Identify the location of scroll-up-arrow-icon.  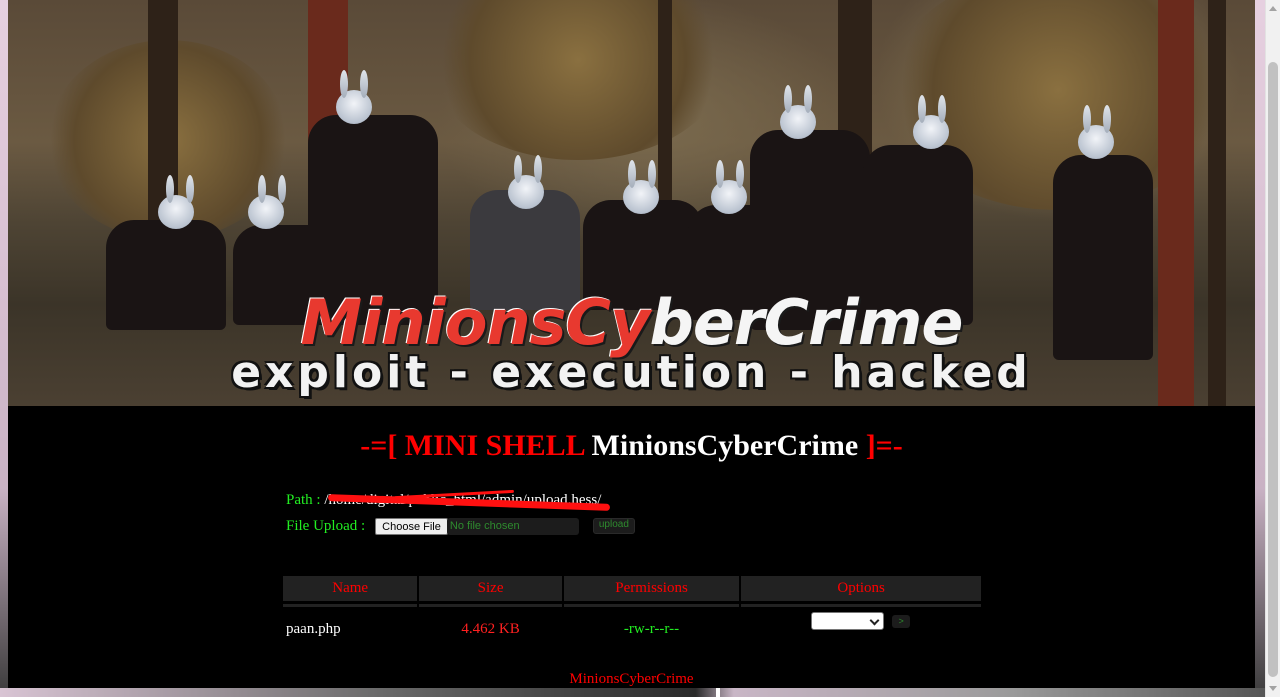
(1273, 8).